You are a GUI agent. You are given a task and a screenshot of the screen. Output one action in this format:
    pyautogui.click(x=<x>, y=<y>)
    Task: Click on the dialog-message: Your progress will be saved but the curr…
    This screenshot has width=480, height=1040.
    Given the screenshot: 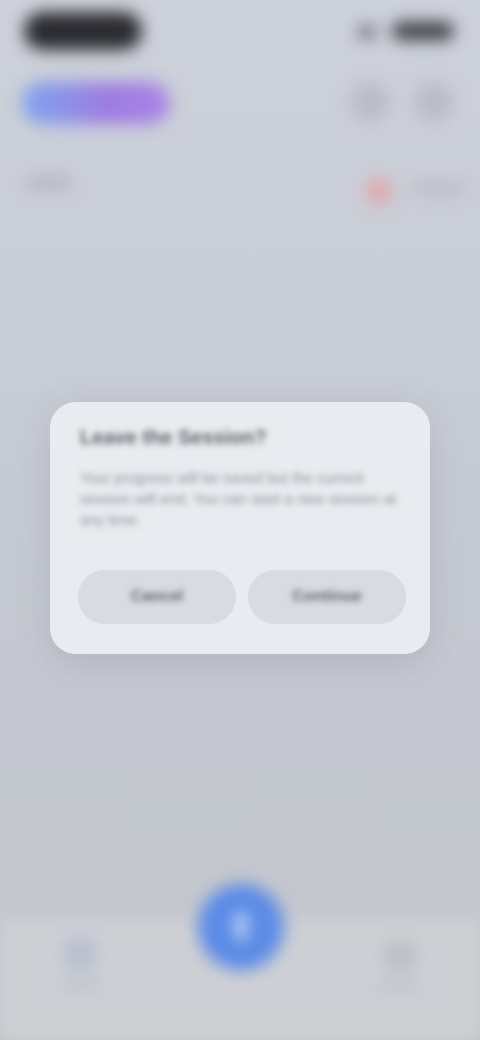 What is the action you would take?
    pyautogui.click(x=238, y=499)
    